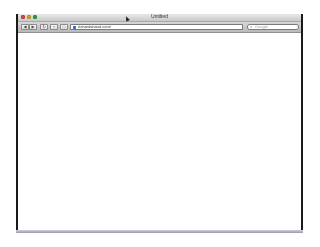 This screenshot has width=320, height=247. Describe the element at coordinates (156, 27) in the screenshot. I see `address-bar: richardshand.com/` at that location.